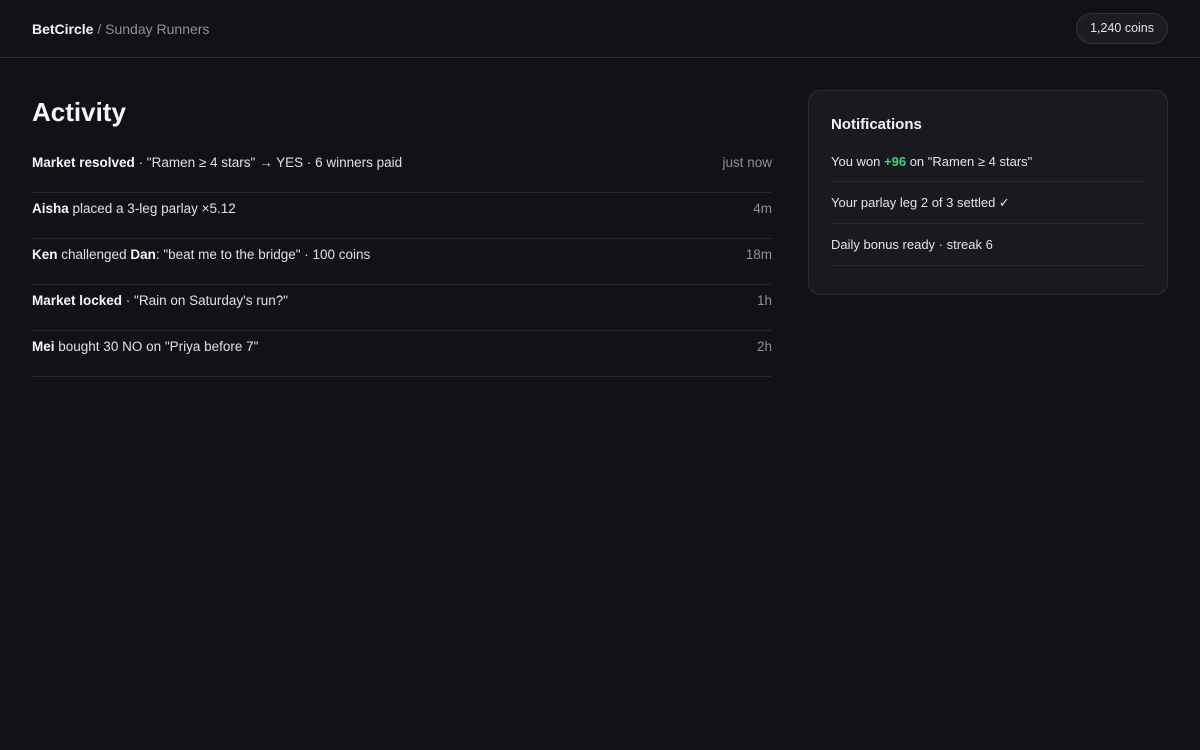 The image size is (1200, 750). Describe the element at coordinates (858, 161) in the screenshot. I see `notification-text: You won` at that location.